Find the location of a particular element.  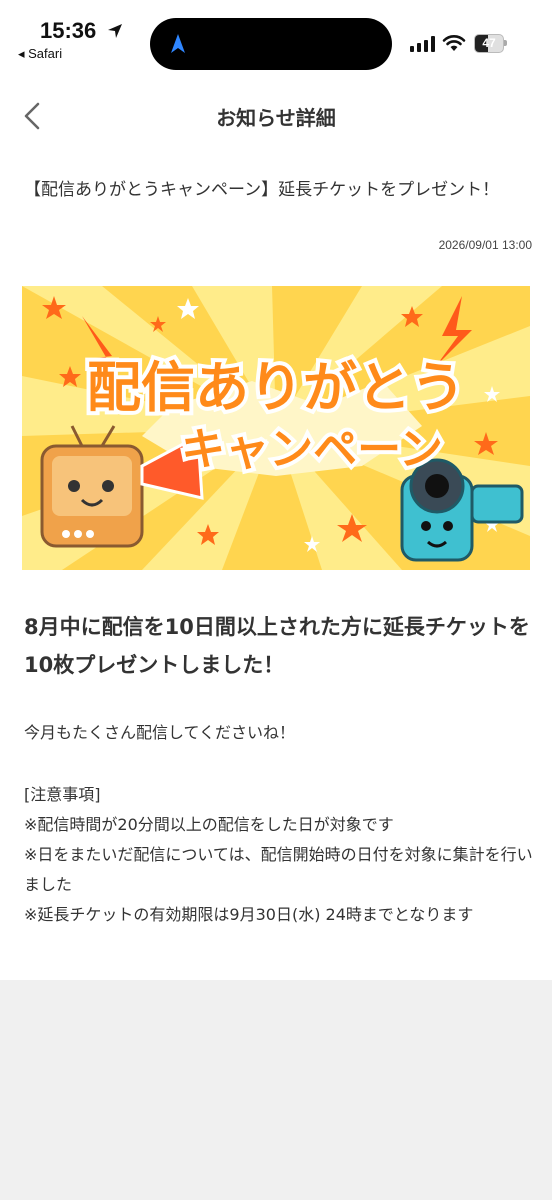

banner-line2: キャンペーン is located at coordinates (312, 449).